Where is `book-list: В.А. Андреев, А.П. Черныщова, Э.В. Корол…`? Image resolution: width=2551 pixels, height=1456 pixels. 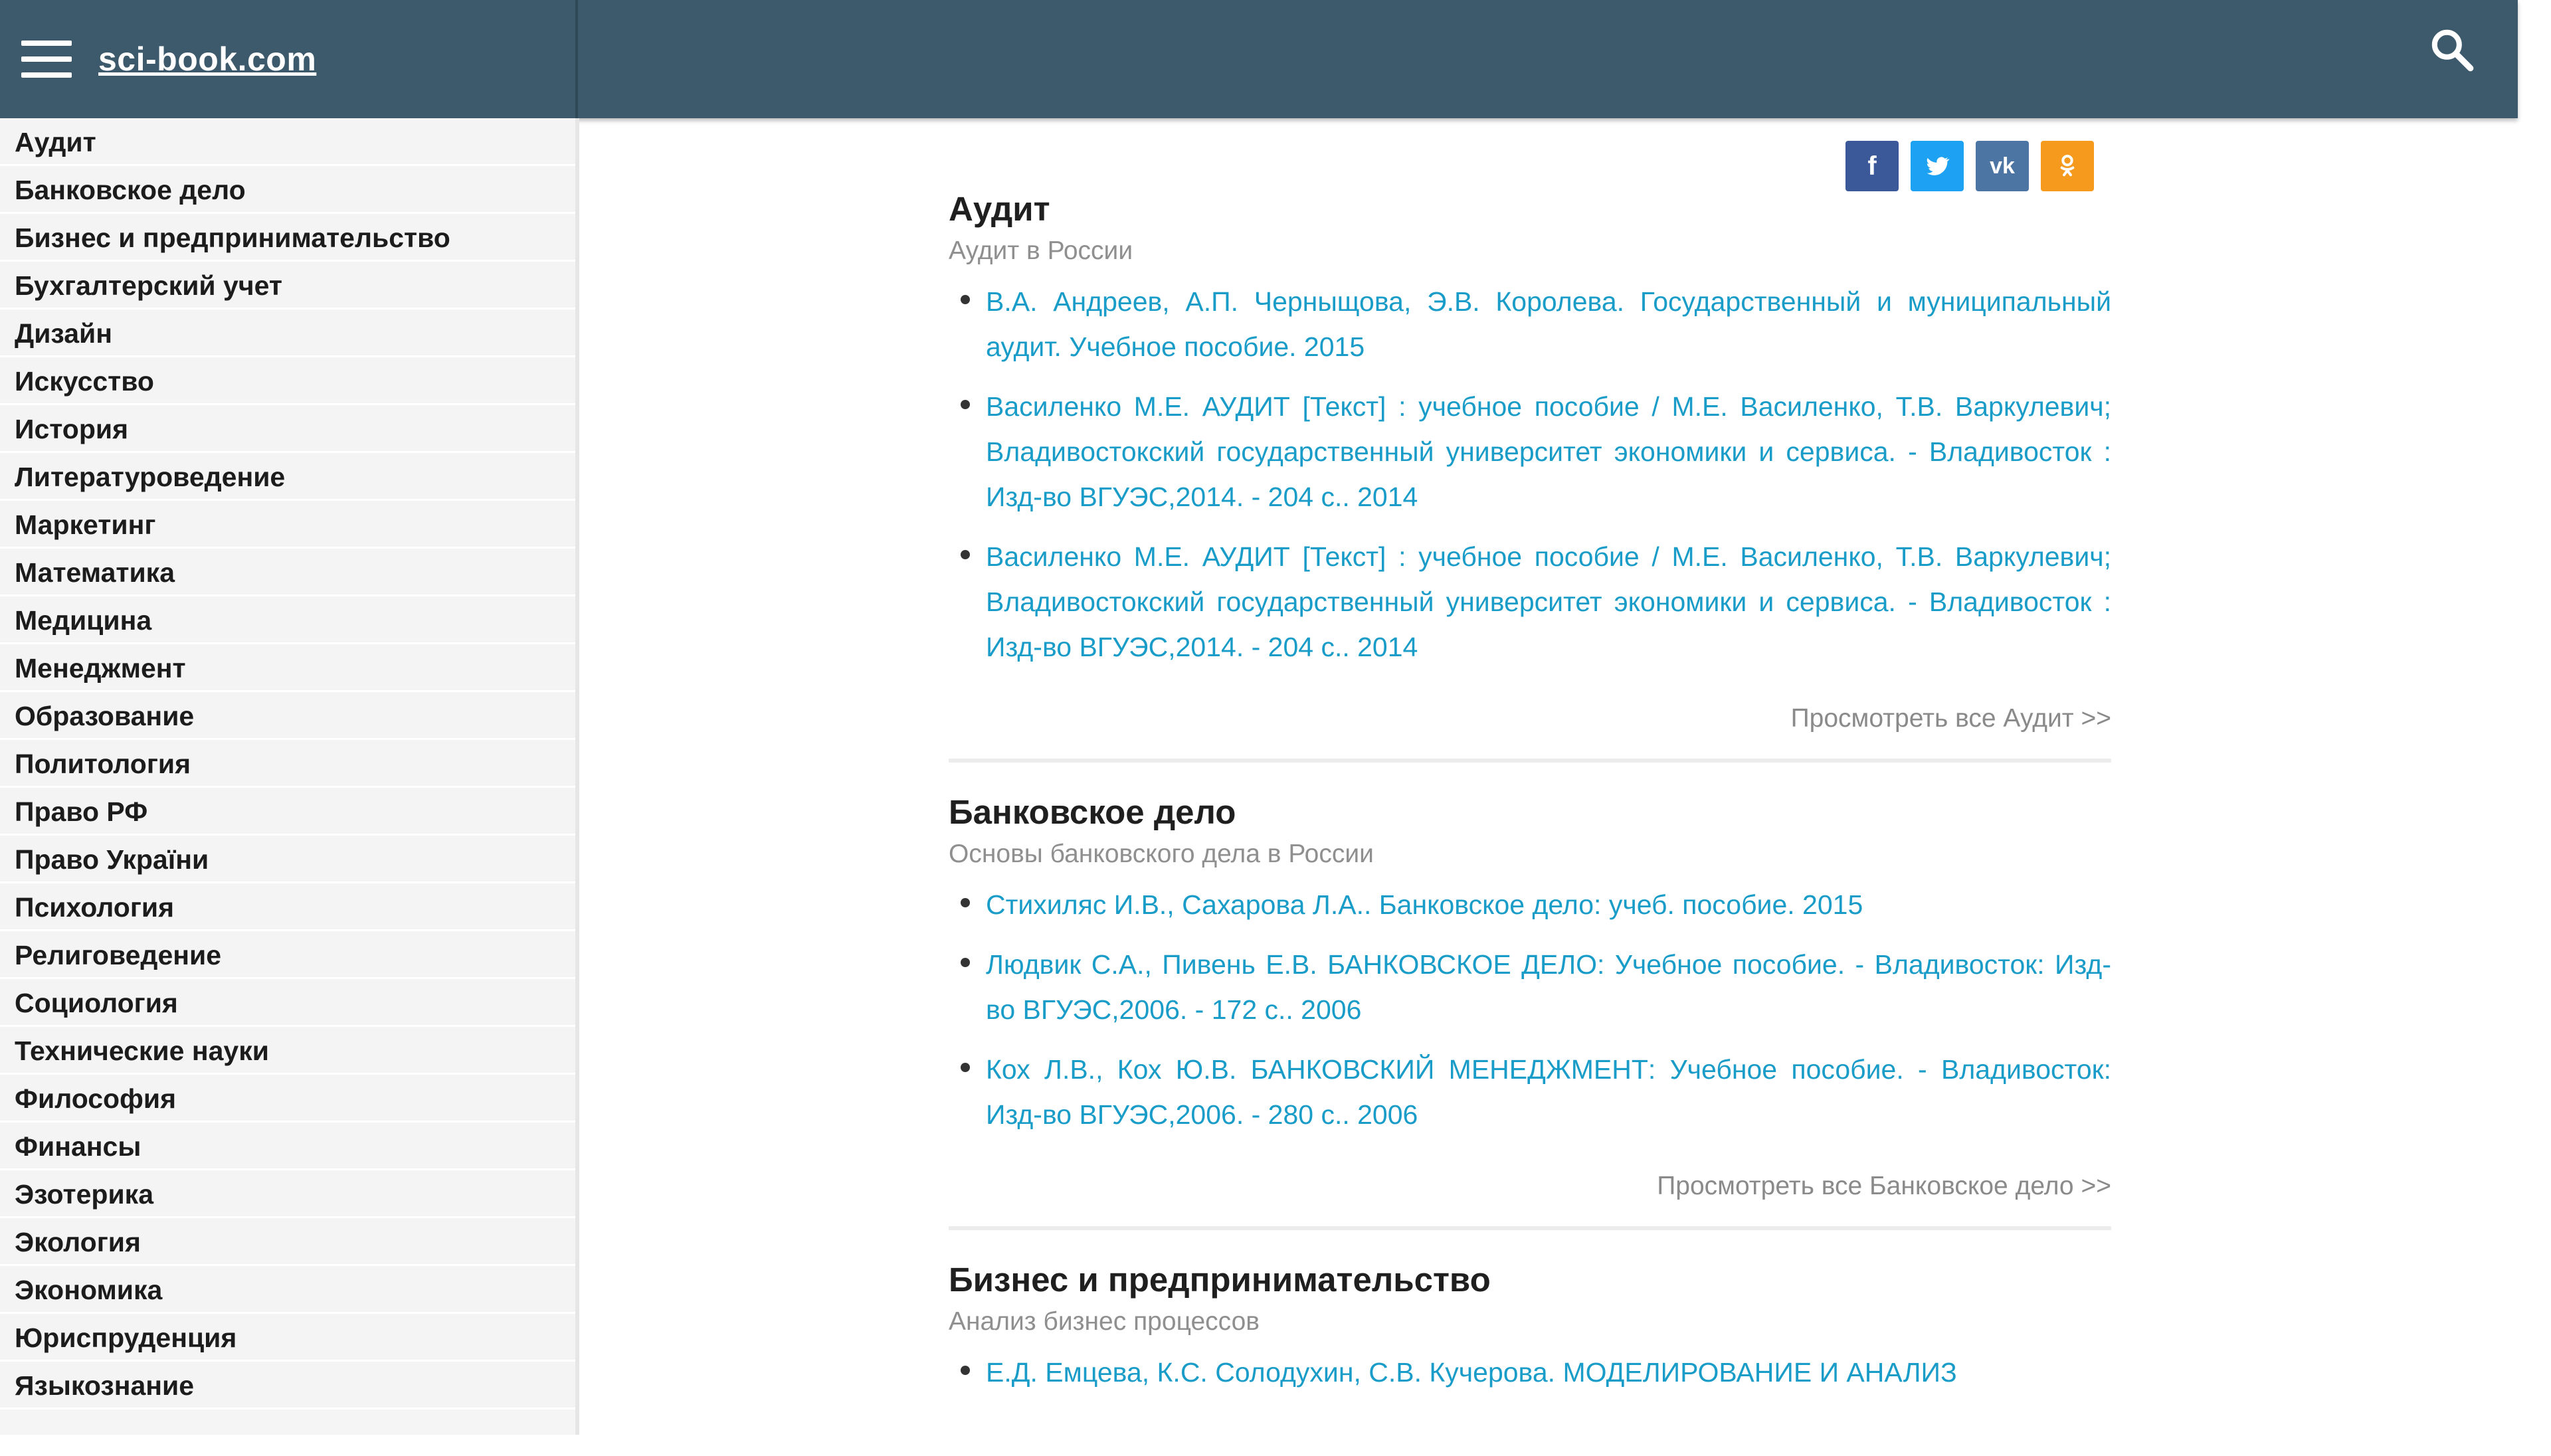 book-list: В.А. Андреев, А.П. Черныщова, Э.В. Корол… is located at coordinates (1530, 474).